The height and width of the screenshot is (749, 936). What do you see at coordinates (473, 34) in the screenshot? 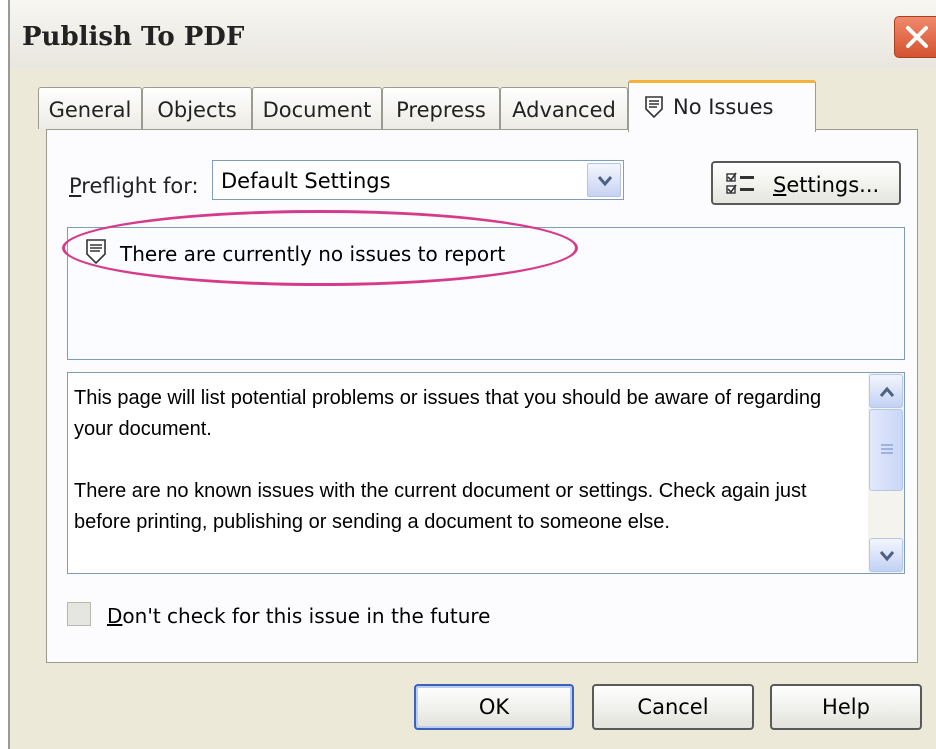
I see `title-bar: Publish To PDF` at bounding box center [473, 34].